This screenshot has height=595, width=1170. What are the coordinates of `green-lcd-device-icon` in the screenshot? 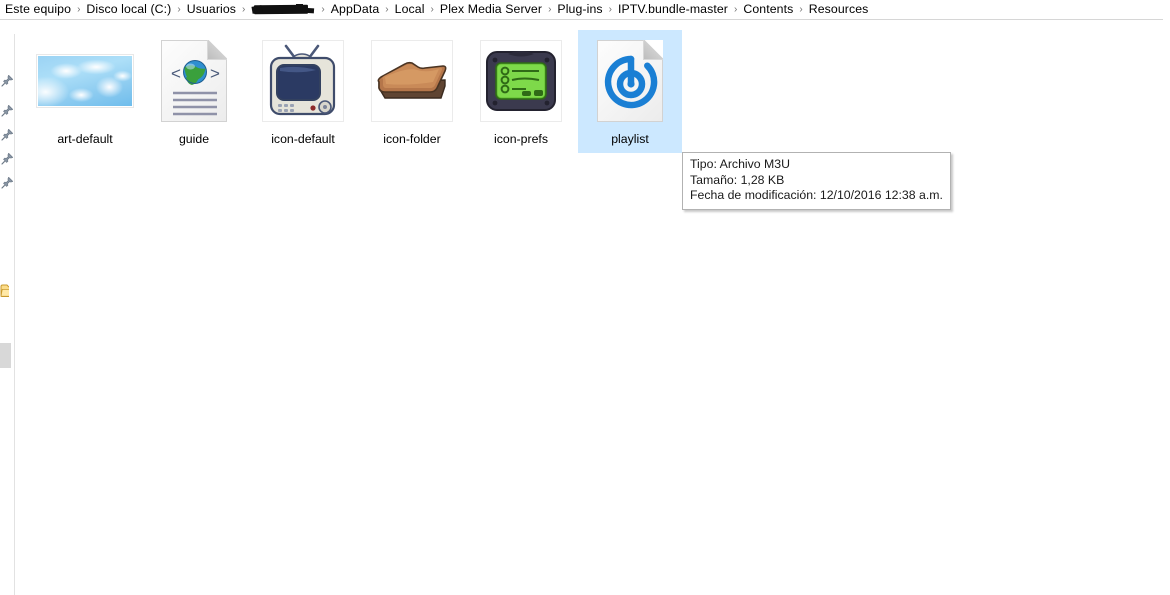 It's located at (521, 81).